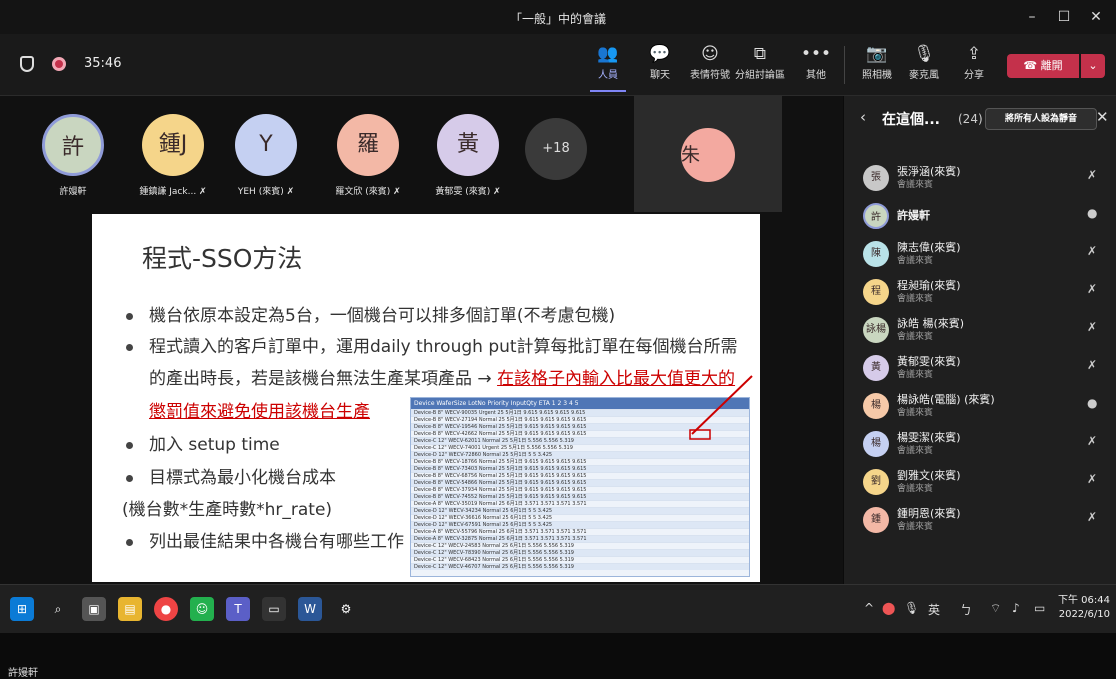 This screenshot has height=679, width=1116. I want to click on chevron-up-icon: ^, so click(869, 608).